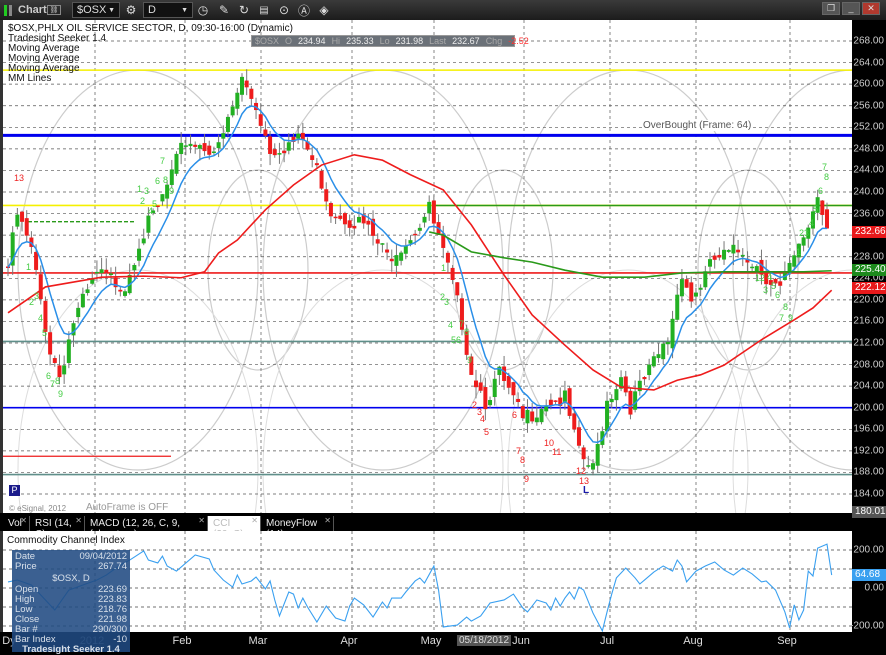 The image size is (886, 655). What do you see at coordinates (131, 10) in the screenshot?
I see `settings-icon: ⚙` at bounding box center [131, 10].